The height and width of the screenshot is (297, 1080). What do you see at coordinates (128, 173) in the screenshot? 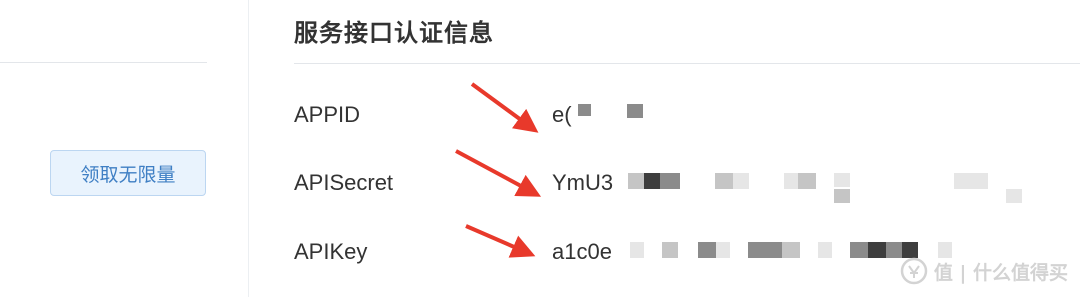
I see `claim-unlimited-button: 领取无限量` at bounding box center [128, 173].